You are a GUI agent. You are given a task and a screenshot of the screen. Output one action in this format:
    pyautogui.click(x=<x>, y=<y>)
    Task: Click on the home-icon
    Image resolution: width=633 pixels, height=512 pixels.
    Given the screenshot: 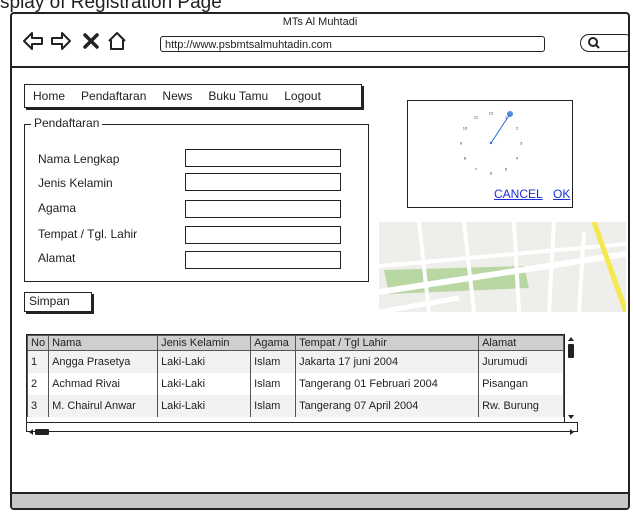 What is the action you would take?
    pyautogui.click(x=117, y=41)
    